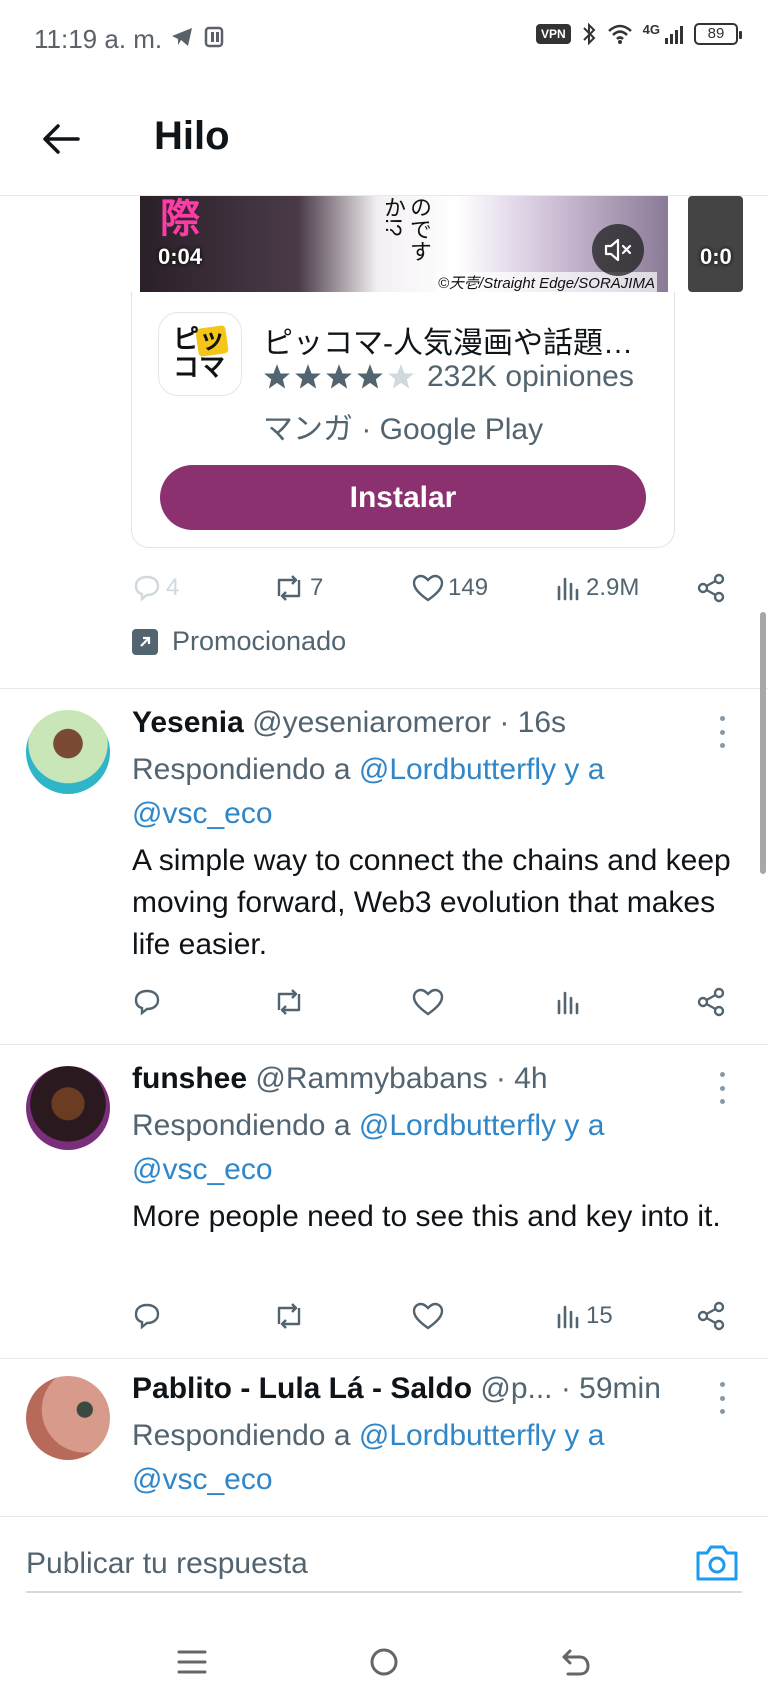  I want to click on promoted-arrow-icon, so click(145, 641).